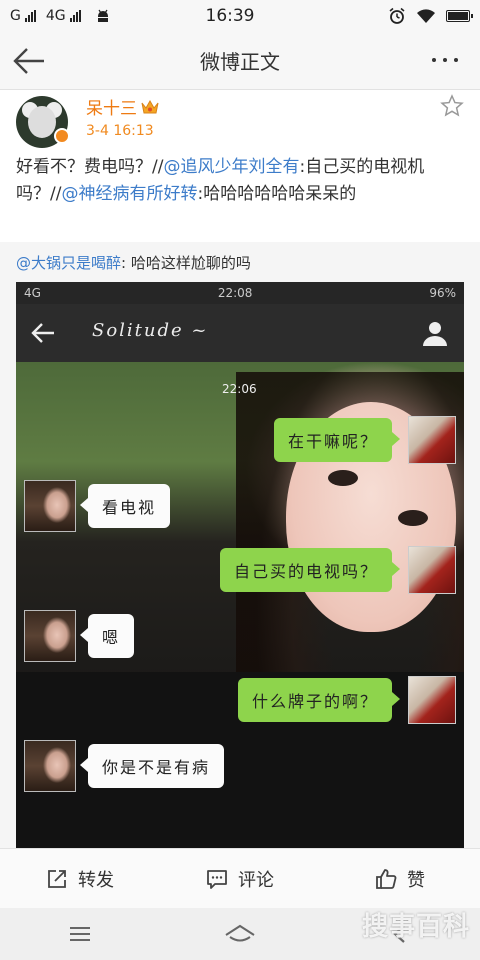  Describe the element at coordinates (449, 60) in the screenshot. I see `more-options-icon` at that location.